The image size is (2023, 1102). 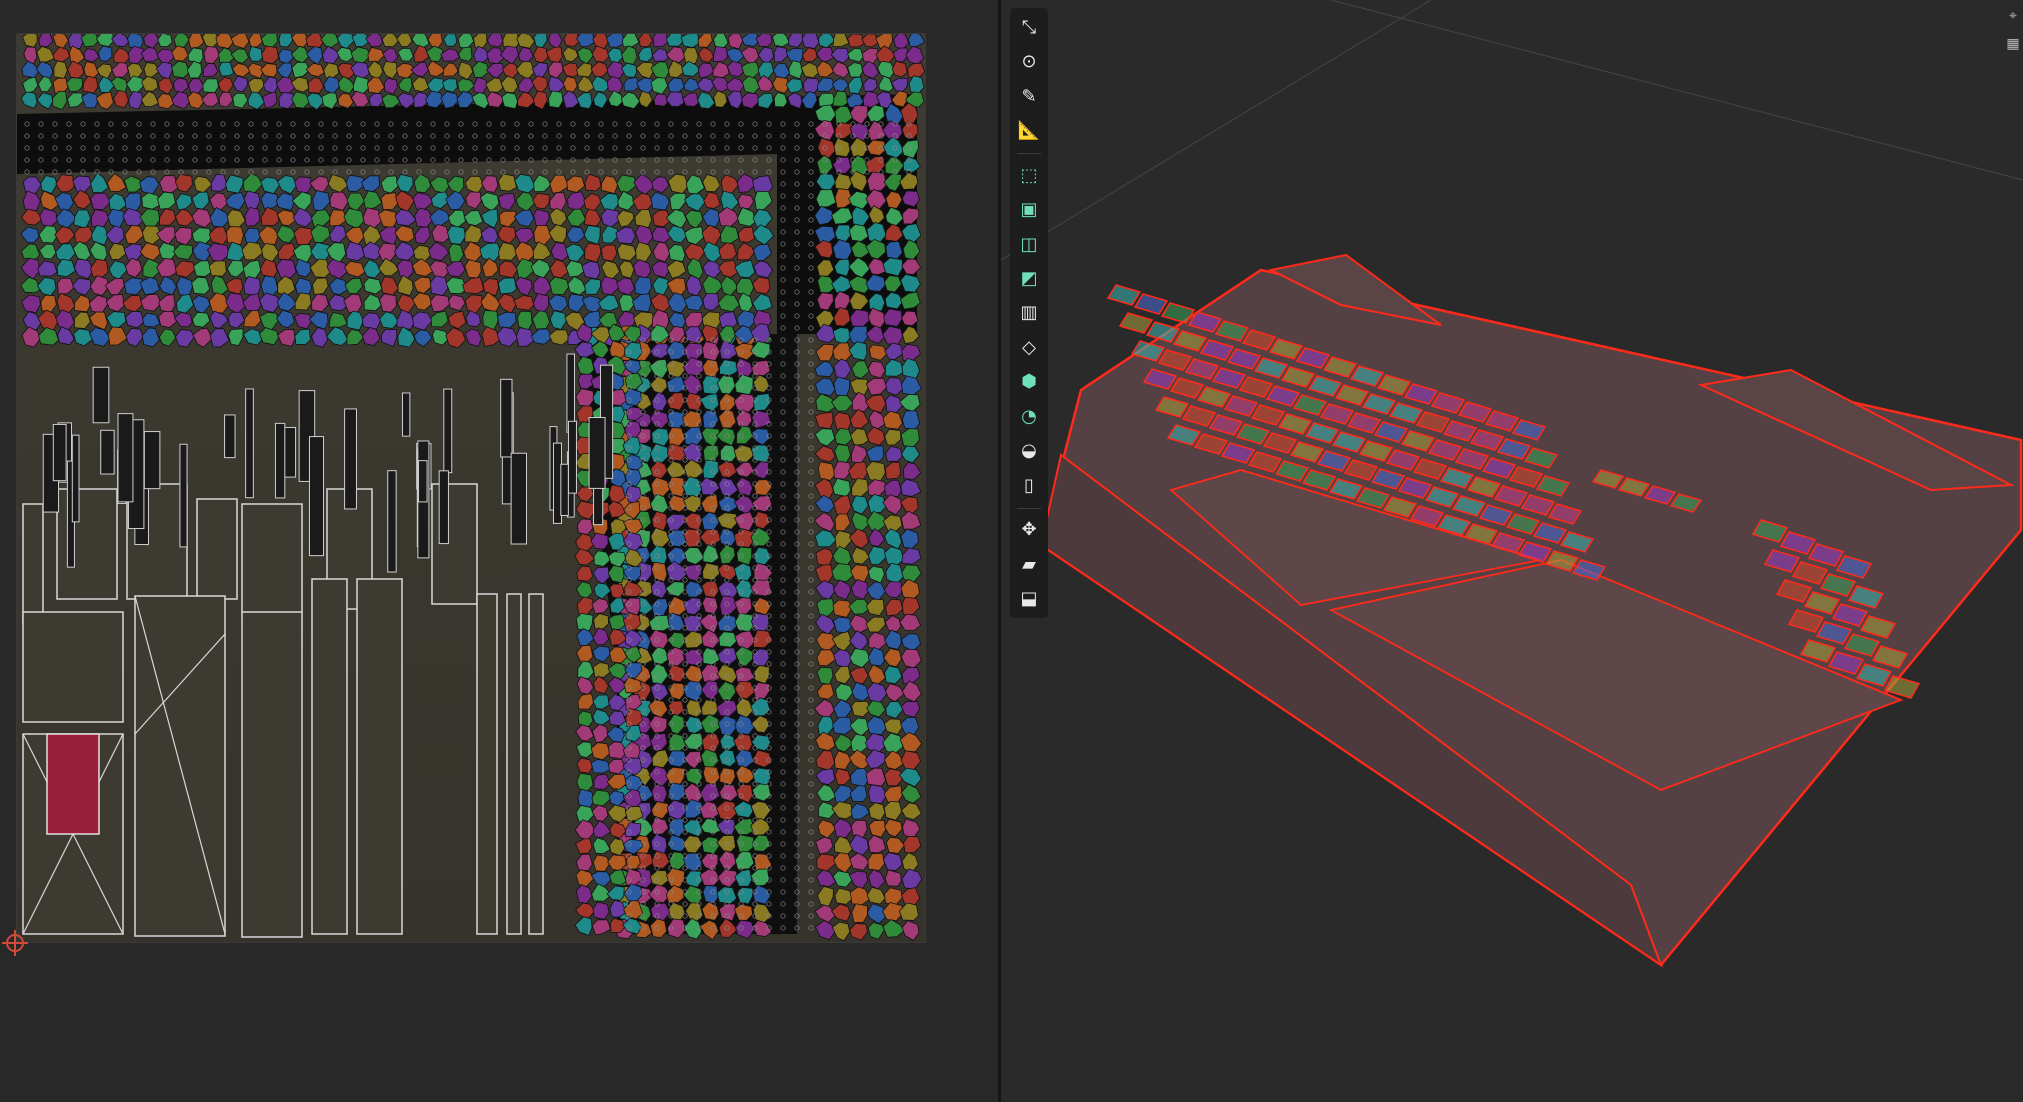 What do you see at coordinates (1029, 313) in the screenshot?
I see `loop-cut-tool-button: ▥` at bounding box center [1029, 313].